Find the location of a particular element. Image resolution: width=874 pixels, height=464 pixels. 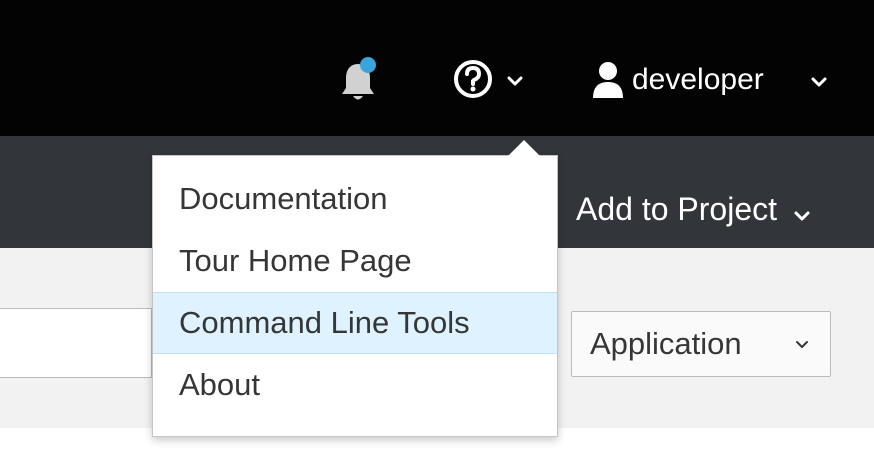

add-to-project-button: Add to Project is located at coordinates (693, 209).